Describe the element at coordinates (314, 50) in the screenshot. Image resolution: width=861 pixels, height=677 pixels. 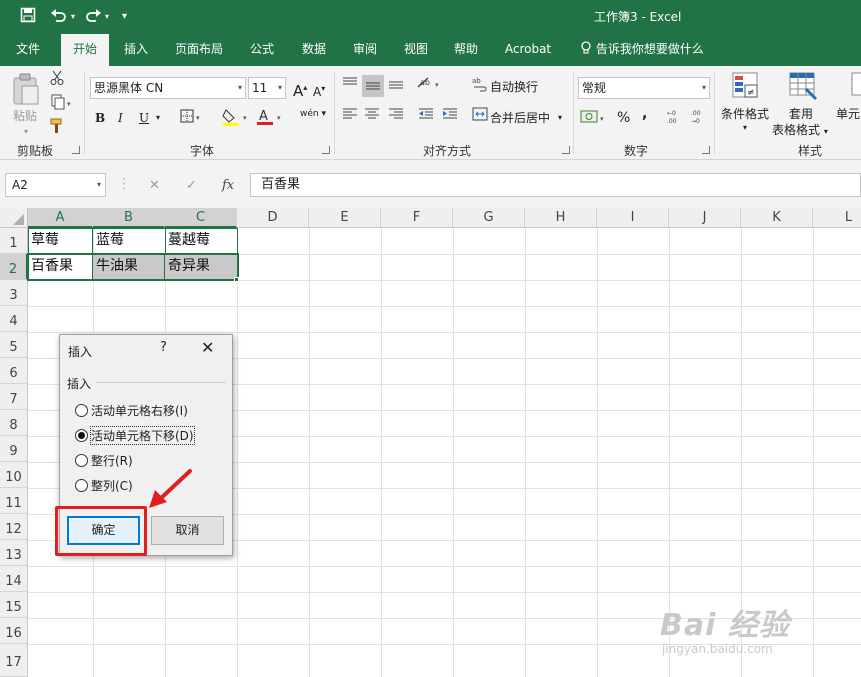
I see `tab-data: 数据` at that location.